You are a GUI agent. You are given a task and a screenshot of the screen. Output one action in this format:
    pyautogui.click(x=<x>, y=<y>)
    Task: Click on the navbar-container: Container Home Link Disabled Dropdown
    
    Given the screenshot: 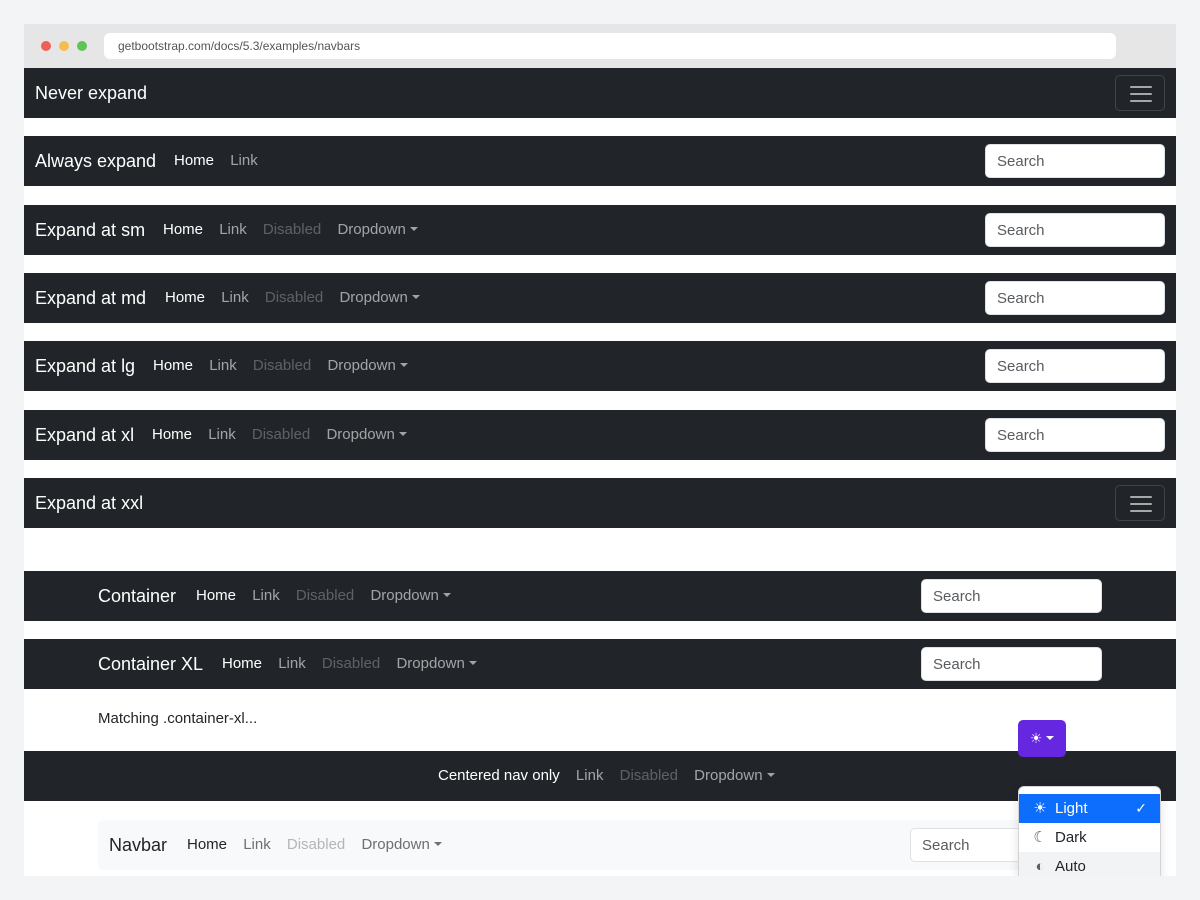 What is the action you would take?
    pyautogui.click(x=600, y=596)
    